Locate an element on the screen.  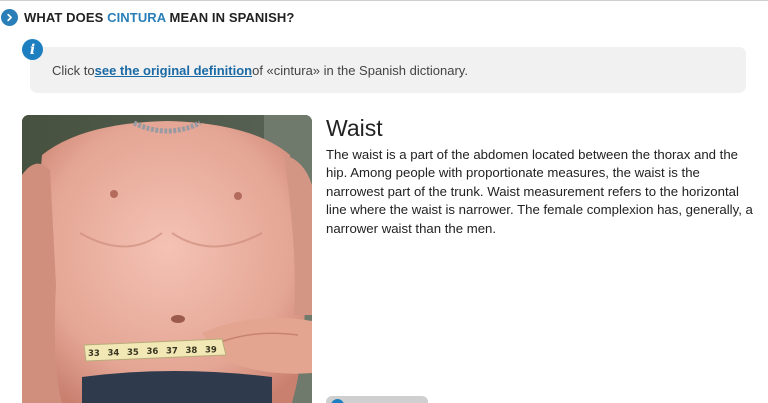
info-icon: i is located at coordinates (32, 49).